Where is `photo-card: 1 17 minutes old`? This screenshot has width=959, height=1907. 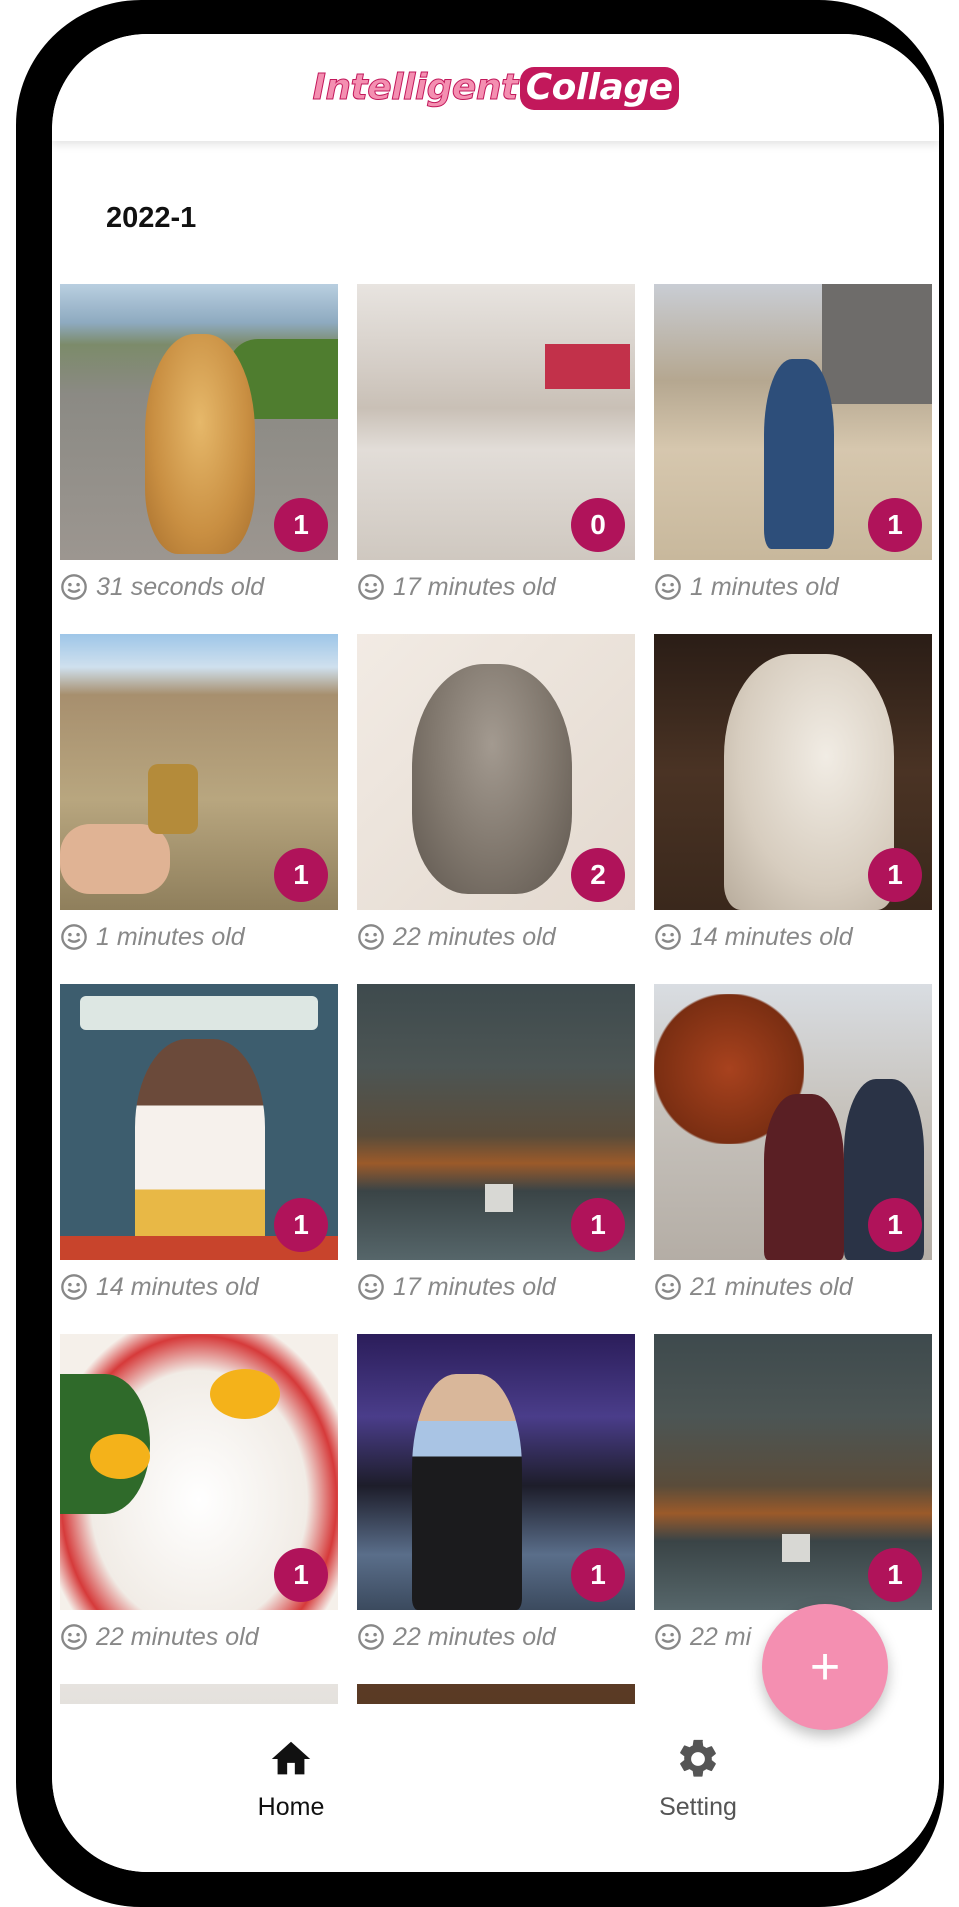 photo-card: 1 17 minutes old is located at coordinates (496, 1143).